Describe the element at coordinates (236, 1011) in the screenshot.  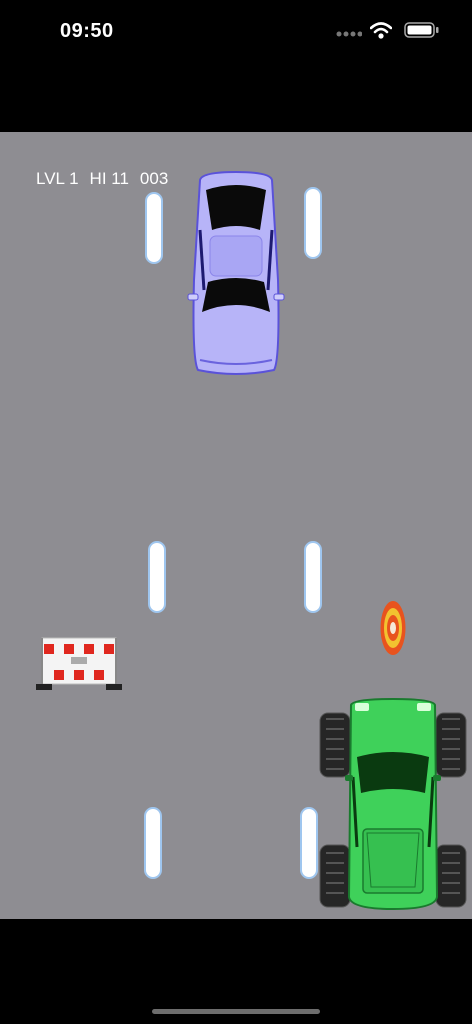
I see `home-indicator` at that location.